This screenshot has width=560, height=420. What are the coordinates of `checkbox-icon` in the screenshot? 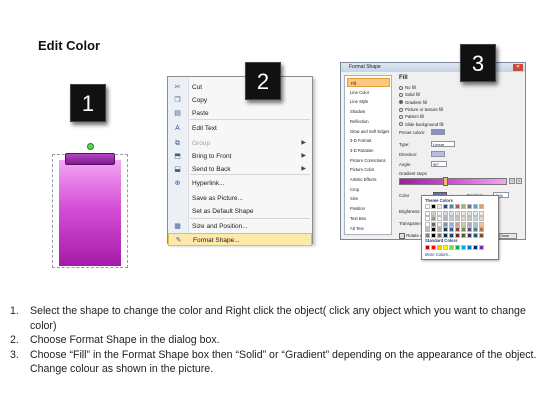 It's located at (402, 236).